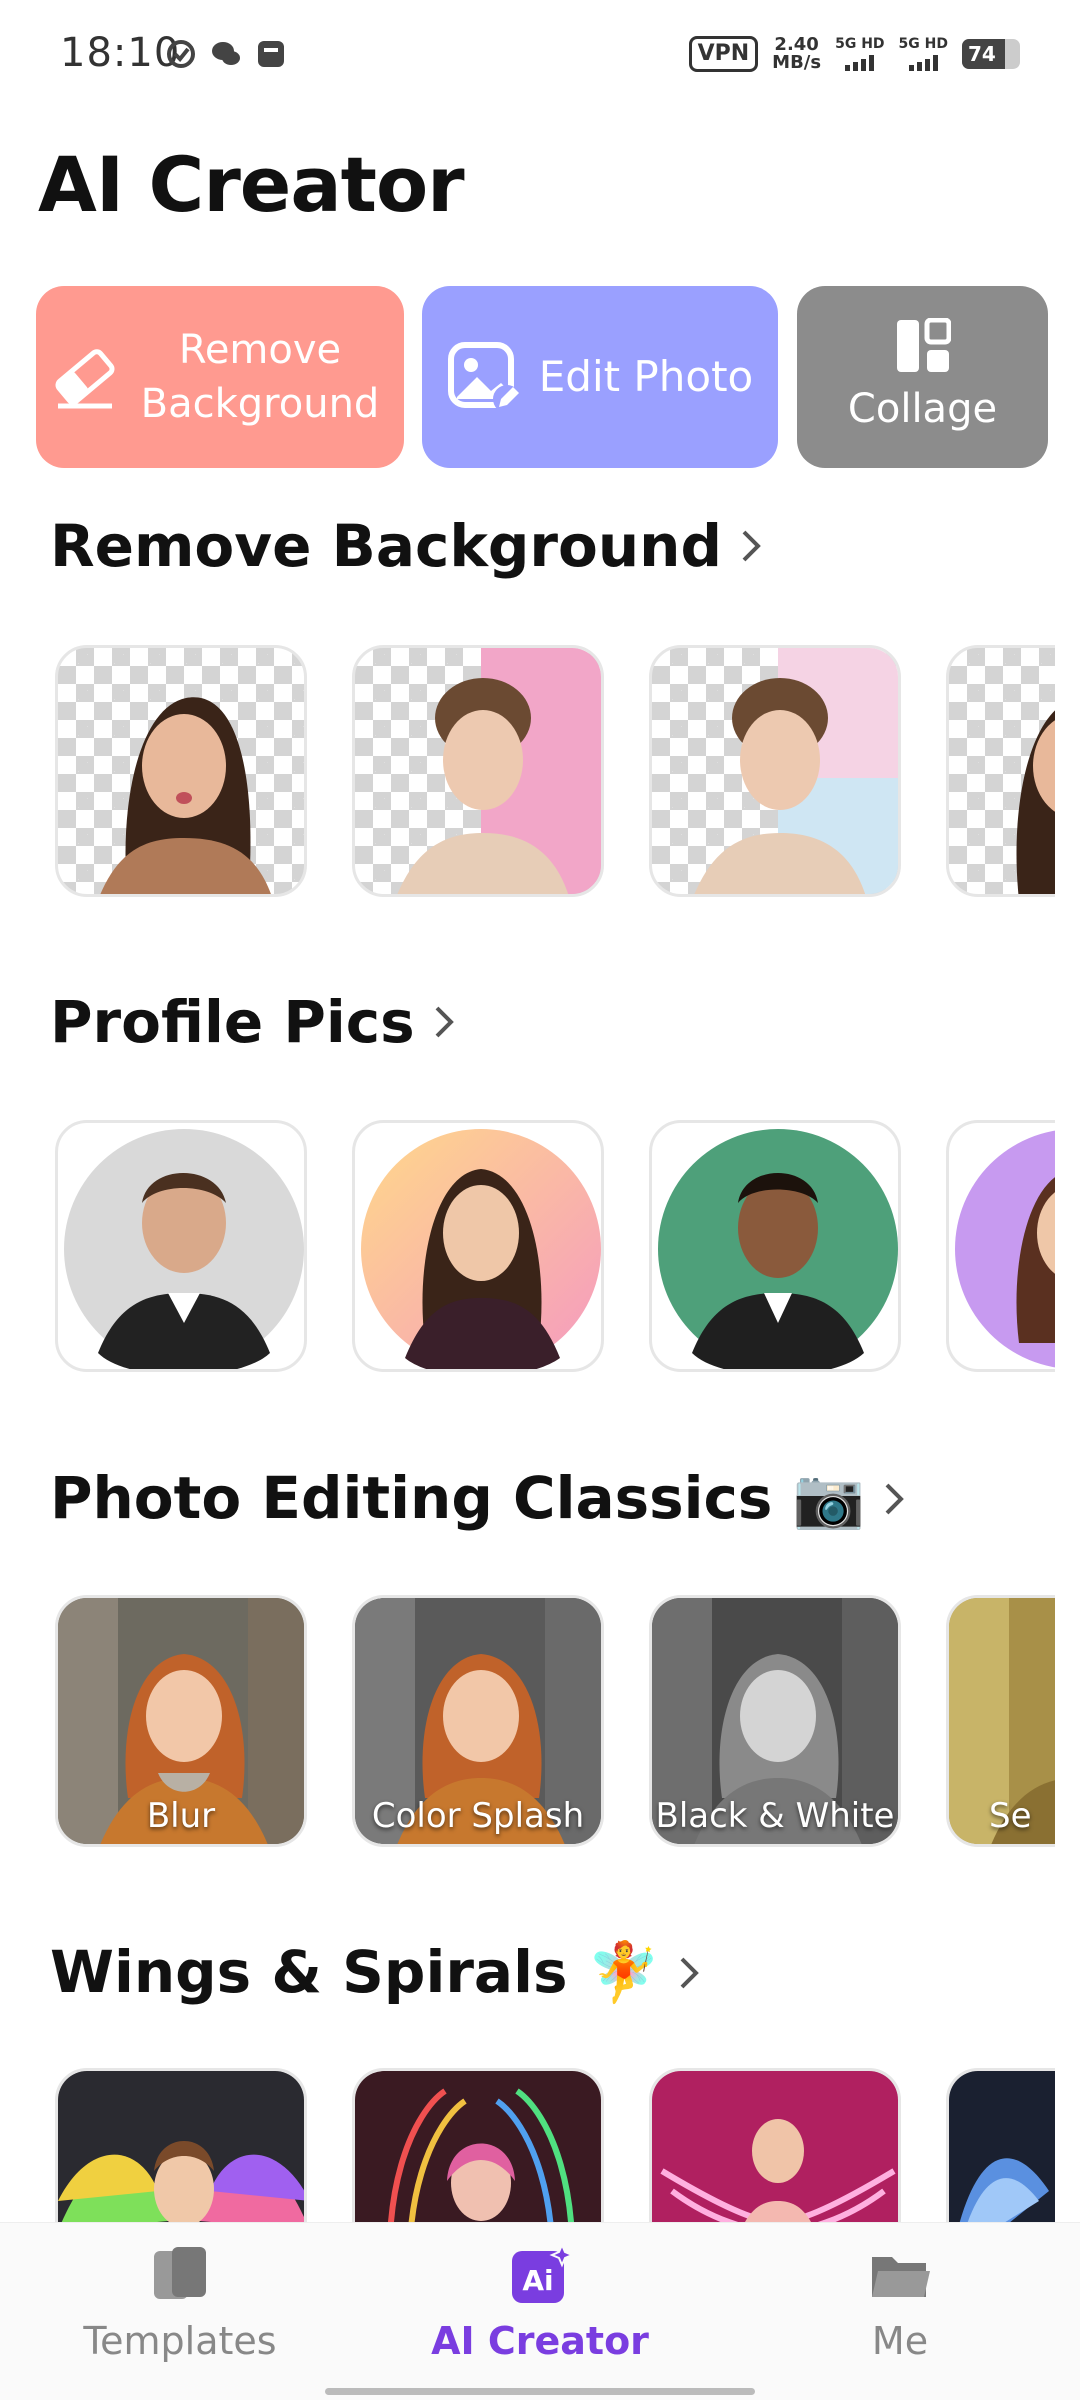  I want to click on remove-background-row, so click(527, 771).